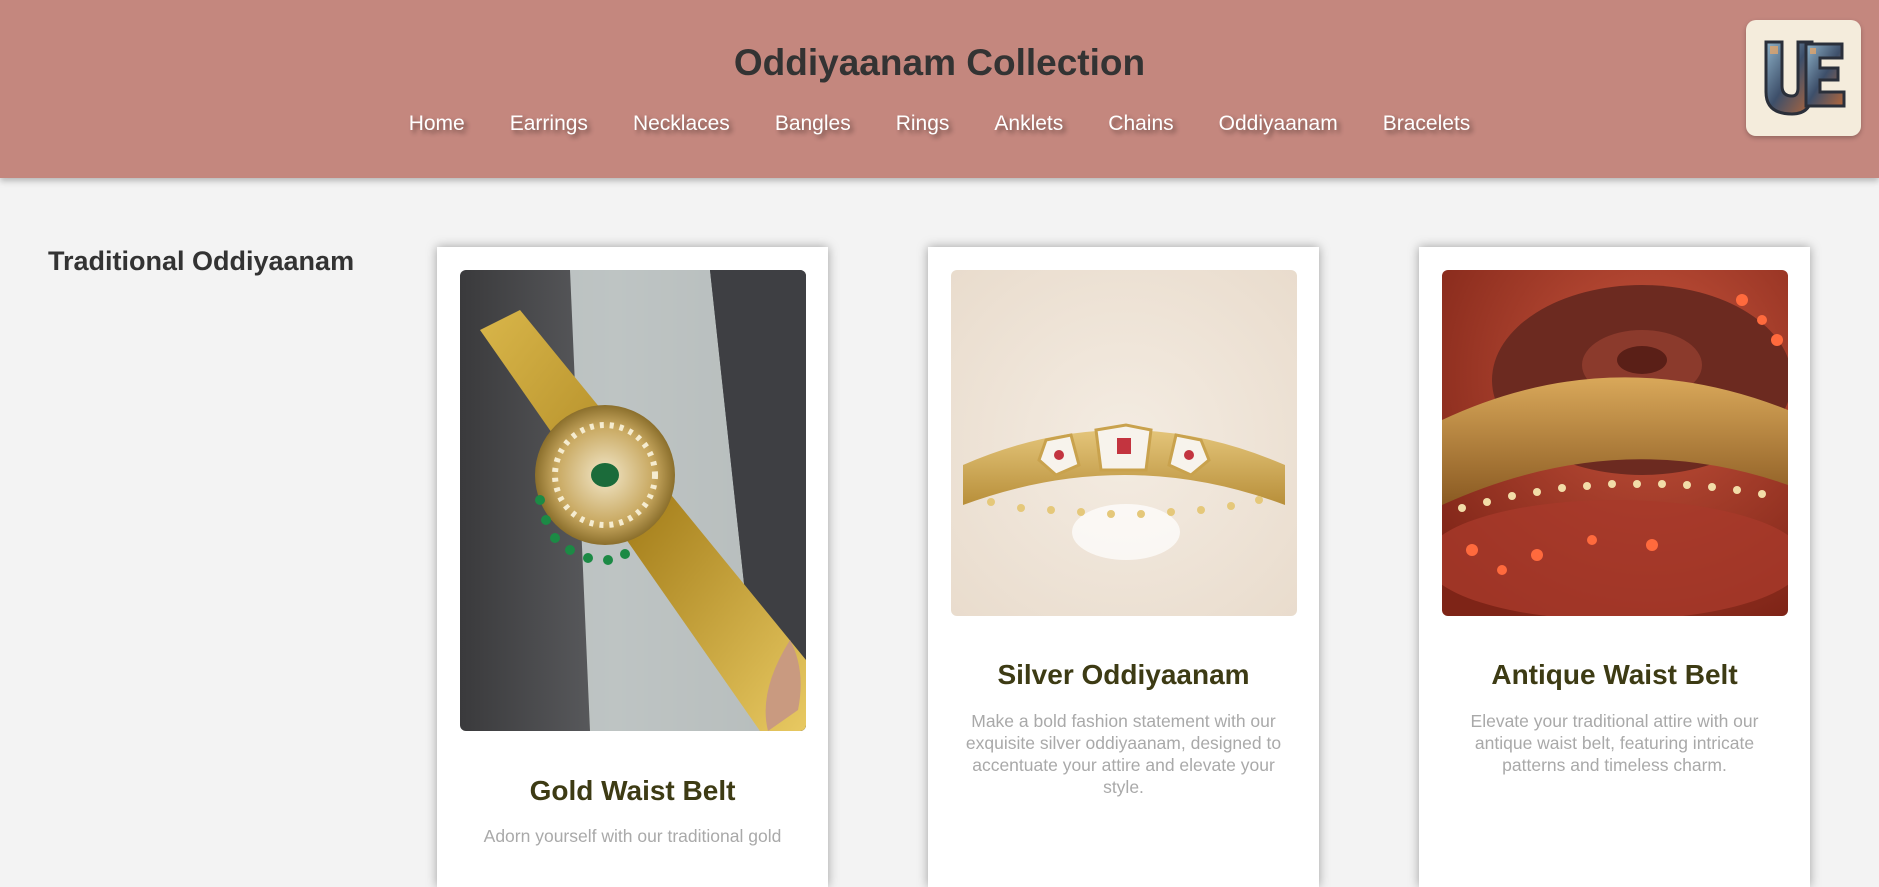 This screenshot has height=887, width=1879. What do you see at coordinates (939, 62) in the screenshot?
I see `site-title: Oddiyaanam Collection` at bounding box center [939, 62].